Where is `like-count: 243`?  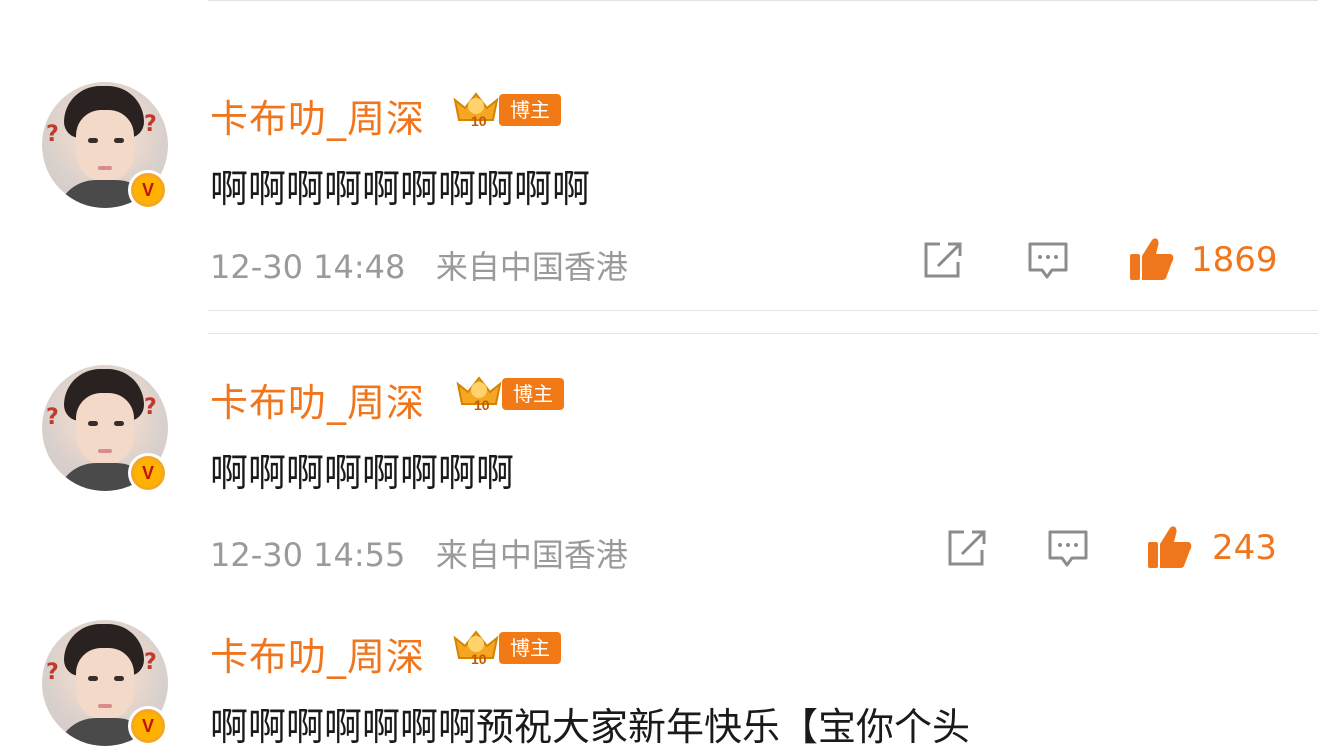 like-count: 243 is located at coordinates (1244, 548).